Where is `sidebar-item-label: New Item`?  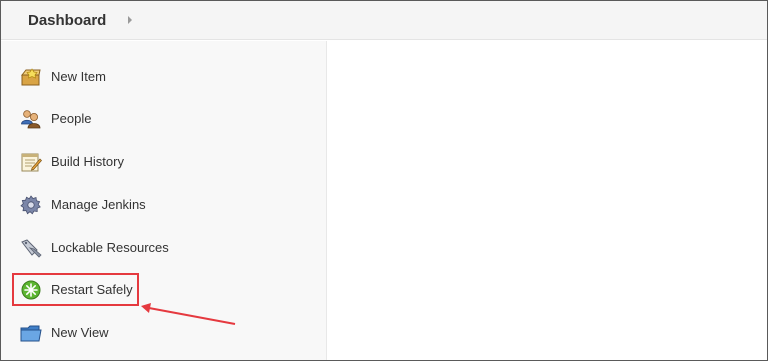 sidebar-item-label: New Item is located at coordinates (78, 76).